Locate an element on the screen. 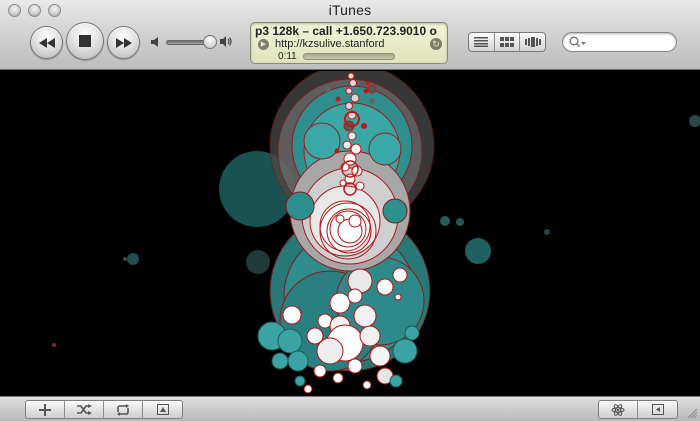 The height and width of the screenshot is (421, 700). atom-icon is located at coordinates (618, 409).